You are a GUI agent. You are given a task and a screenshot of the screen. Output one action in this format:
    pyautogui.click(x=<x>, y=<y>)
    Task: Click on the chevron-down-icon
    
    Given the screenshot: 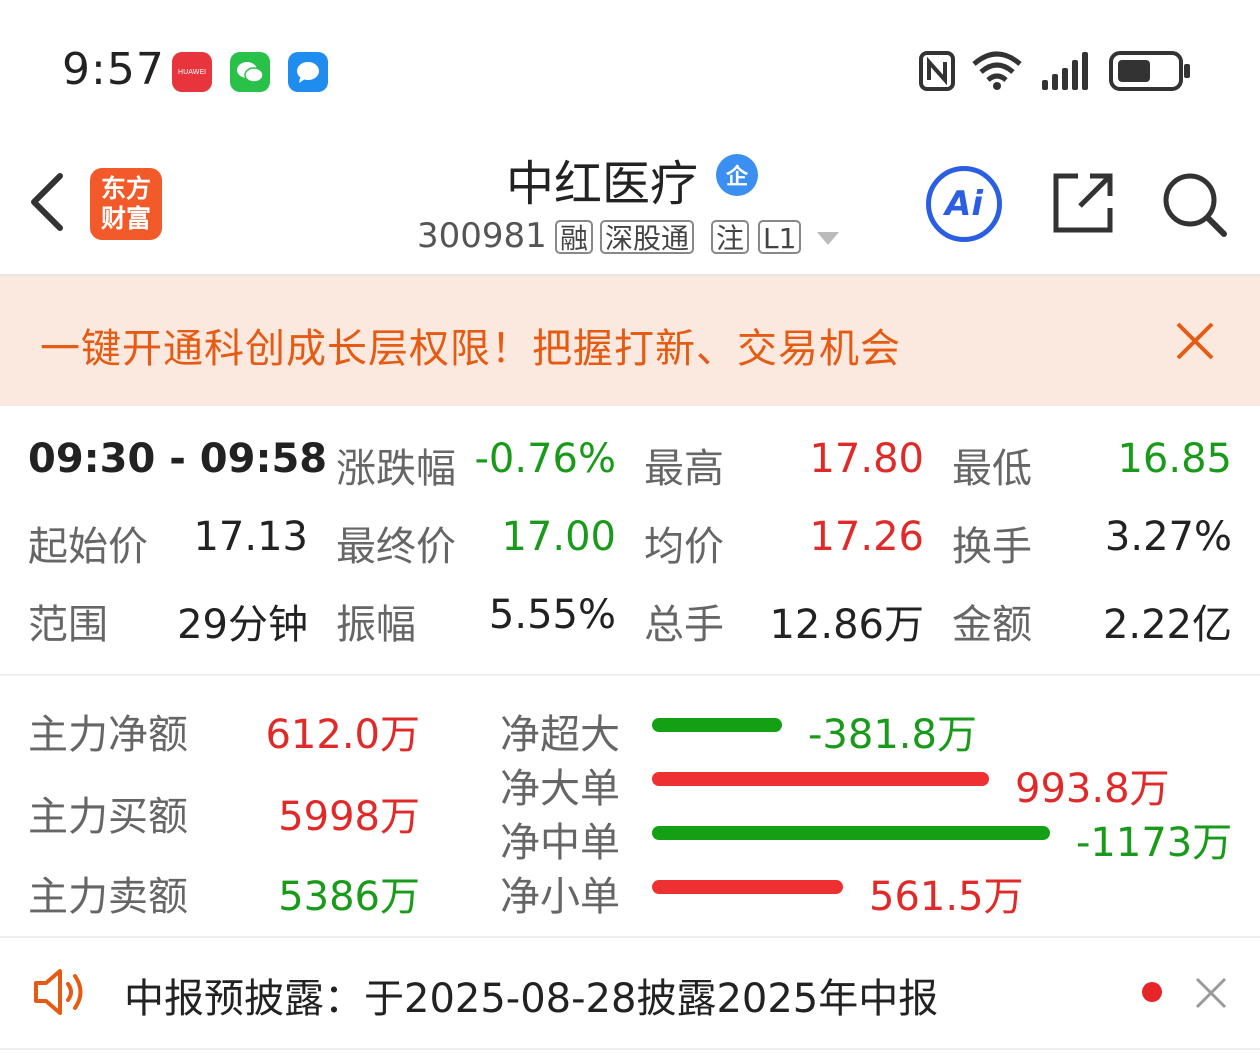 What is the action you would take?
    pyautogui.click(x=828, y=238)
    